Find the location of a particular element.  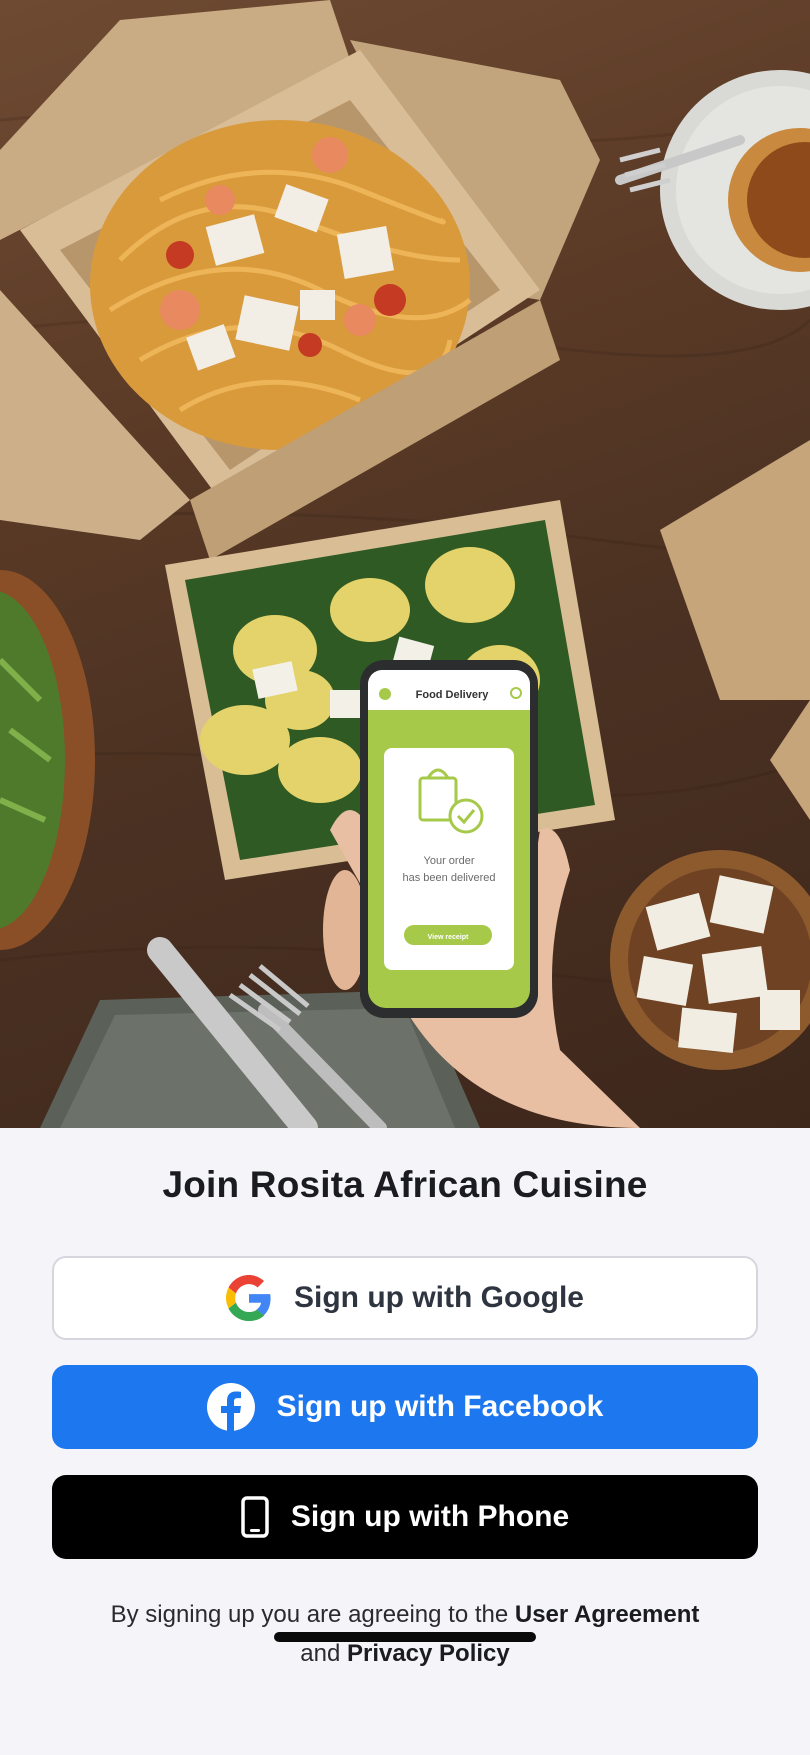

google-icon is located at coordinates (249, 1298).